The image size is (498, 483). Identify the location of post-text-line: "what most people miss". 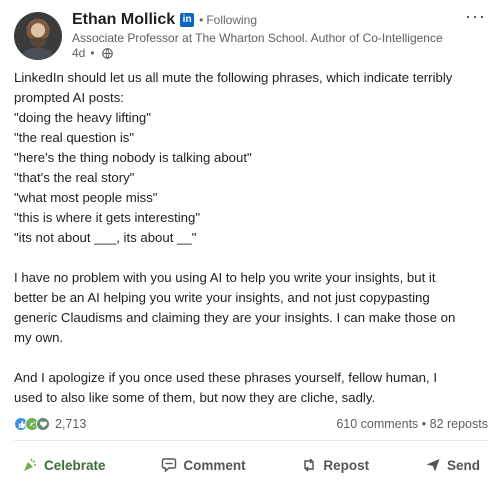
(86, 197).